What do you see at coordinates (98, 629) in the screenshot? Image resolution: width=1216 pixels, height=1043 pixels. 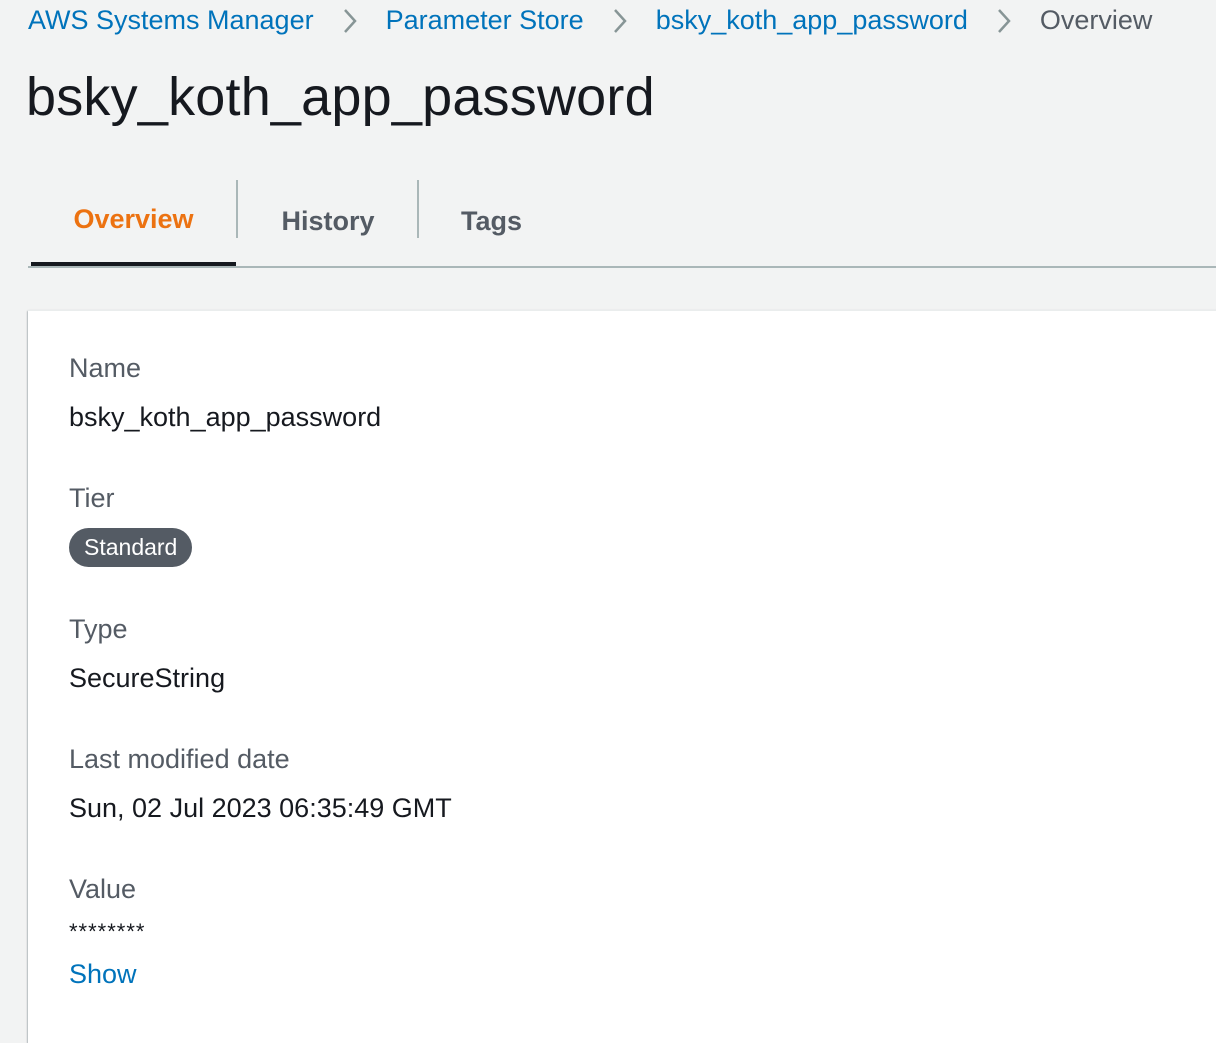 I see `type-label: Type` at bounding box center [98, 629].